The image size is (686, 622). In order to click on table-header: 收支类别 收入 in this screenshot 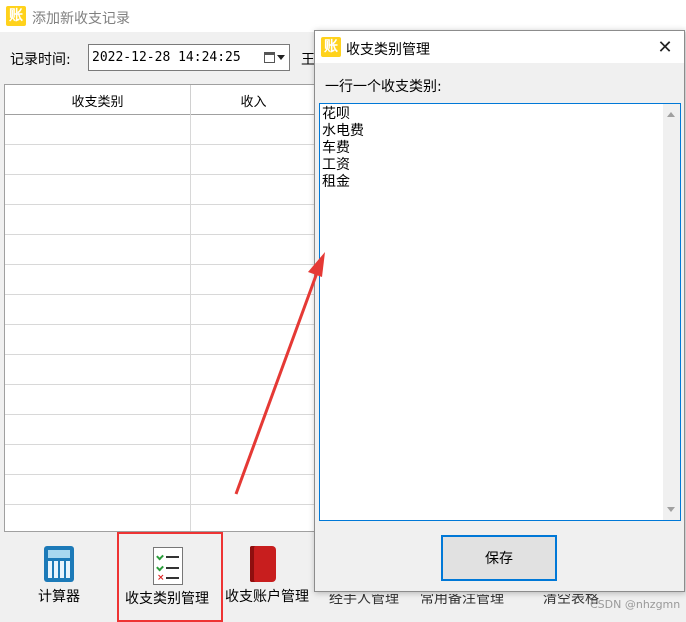, I will do `click(161, 100)`.